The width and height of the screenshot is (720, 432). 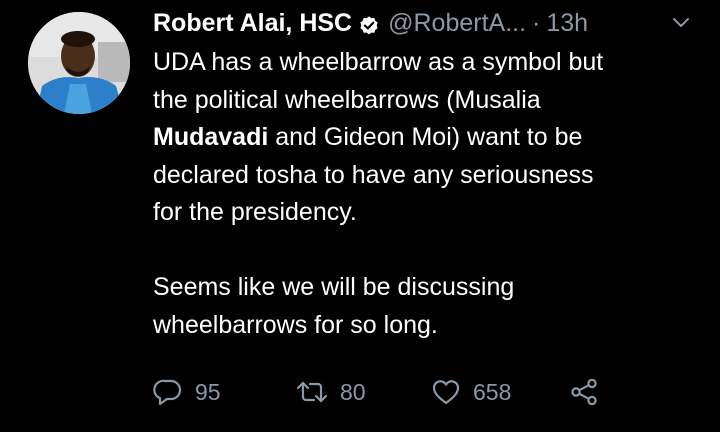 I want to click on verified-badge-icon, so click(x=369, y=23).